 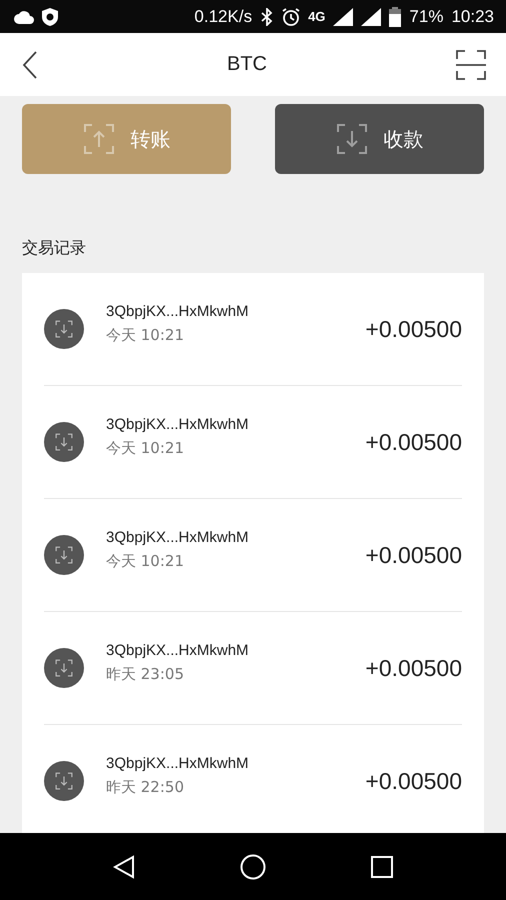 I want to click on shield-icon, so click(x=50, y=17).